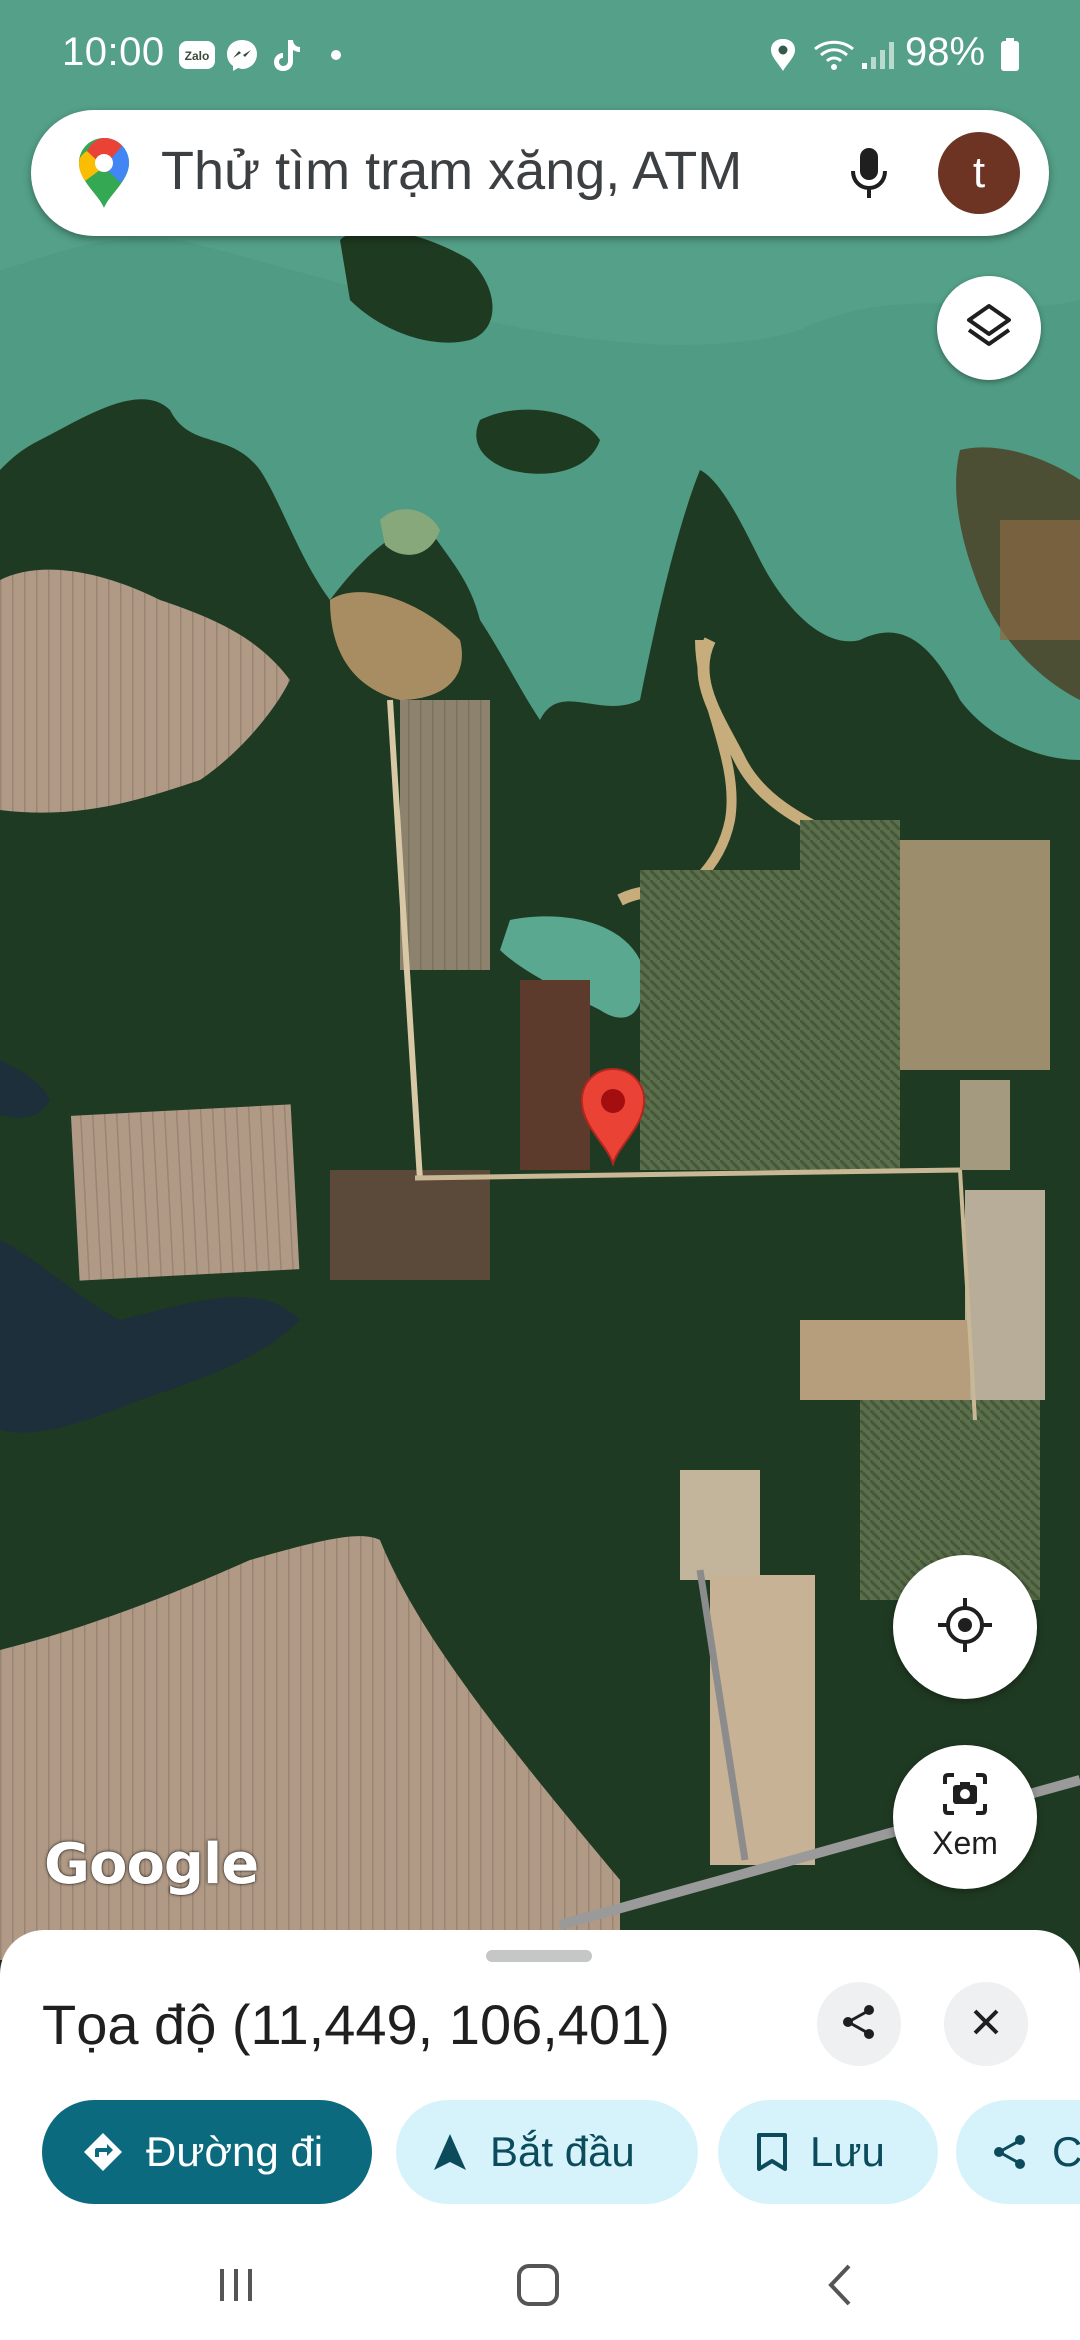 Image resolution: width=1080 pixels, height=2340 pixels. I want to click on search-bar: Thử tìm trạm xăng, ATM t, so click(540, 173).